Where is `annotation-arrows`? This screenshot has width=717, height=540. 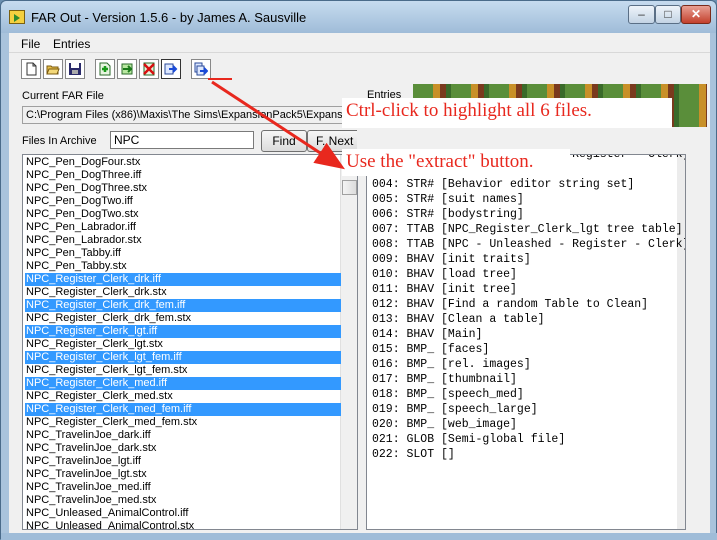 annotation-arrows is located at coordinates (277, 124).